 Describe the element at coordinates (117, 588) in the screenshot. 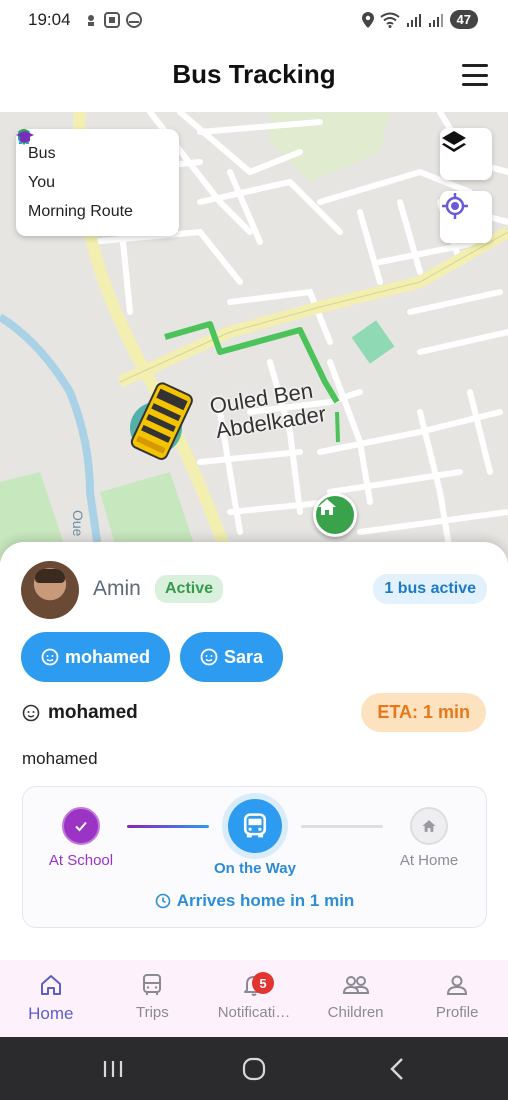

I see `driver-name: Amin` at that location.